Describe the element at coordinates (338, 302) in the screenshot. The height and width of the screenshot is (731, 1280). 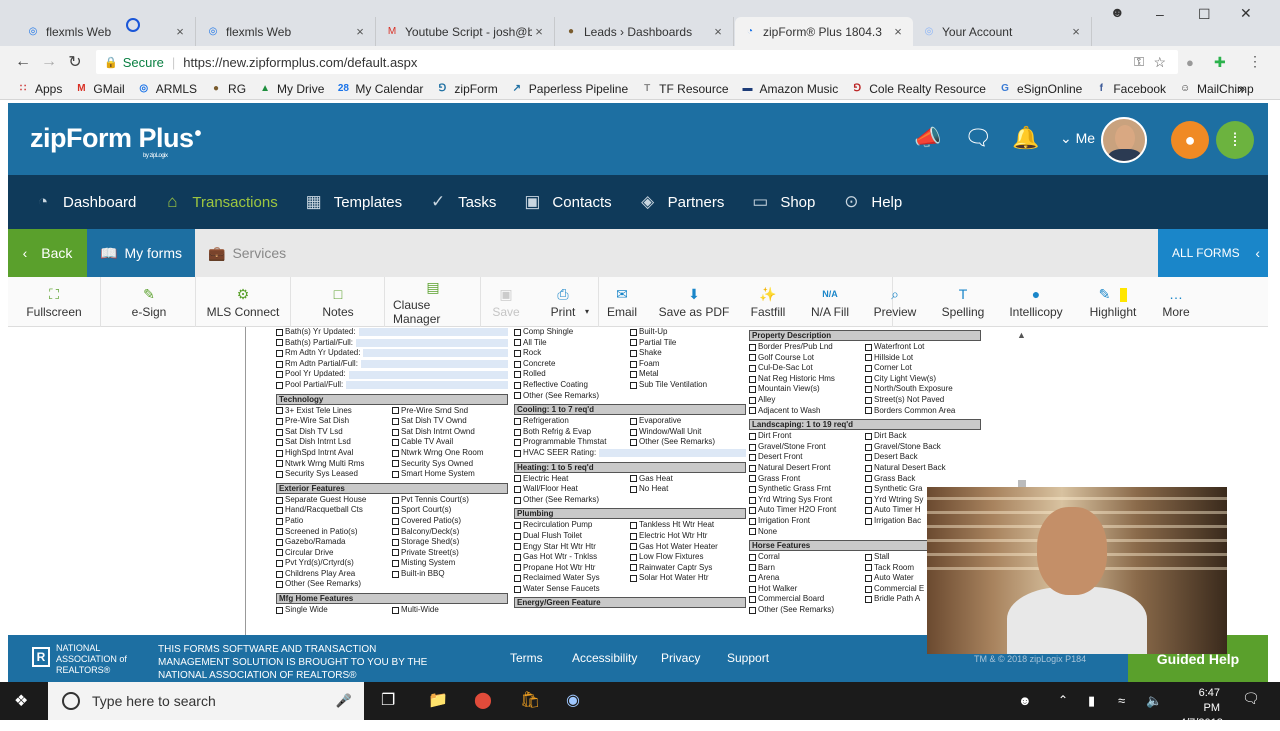
I see `toolbar-notes: □ Notes` at that location.